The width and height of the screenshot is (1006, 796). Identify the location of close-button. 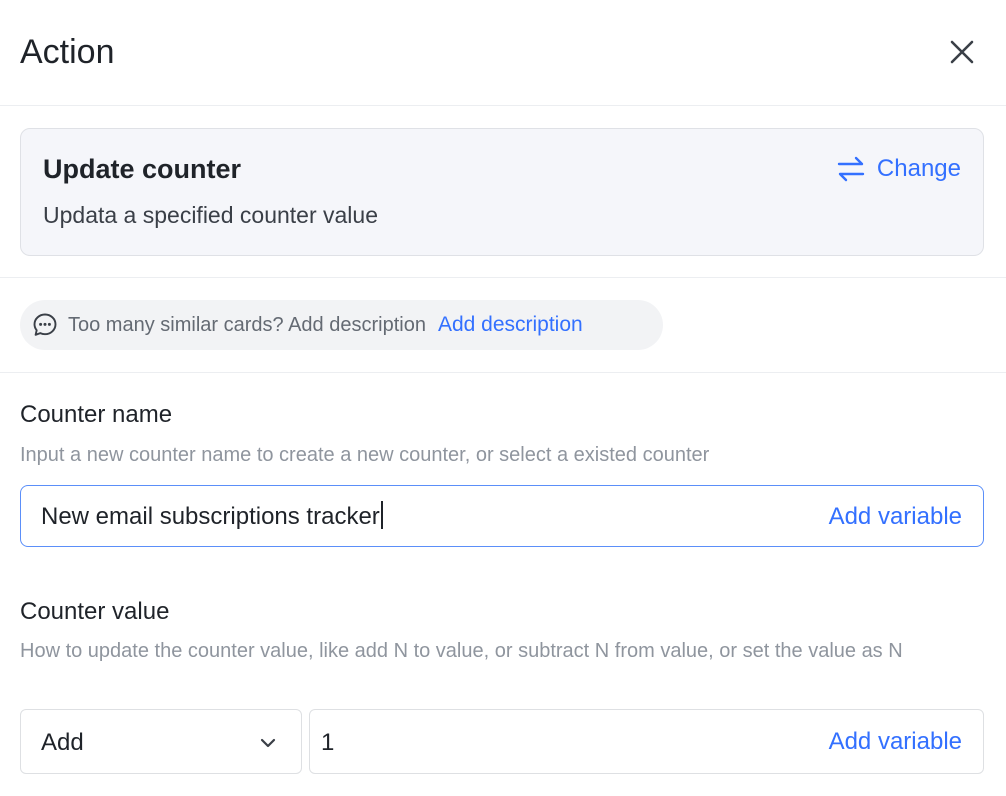
(962, 52).